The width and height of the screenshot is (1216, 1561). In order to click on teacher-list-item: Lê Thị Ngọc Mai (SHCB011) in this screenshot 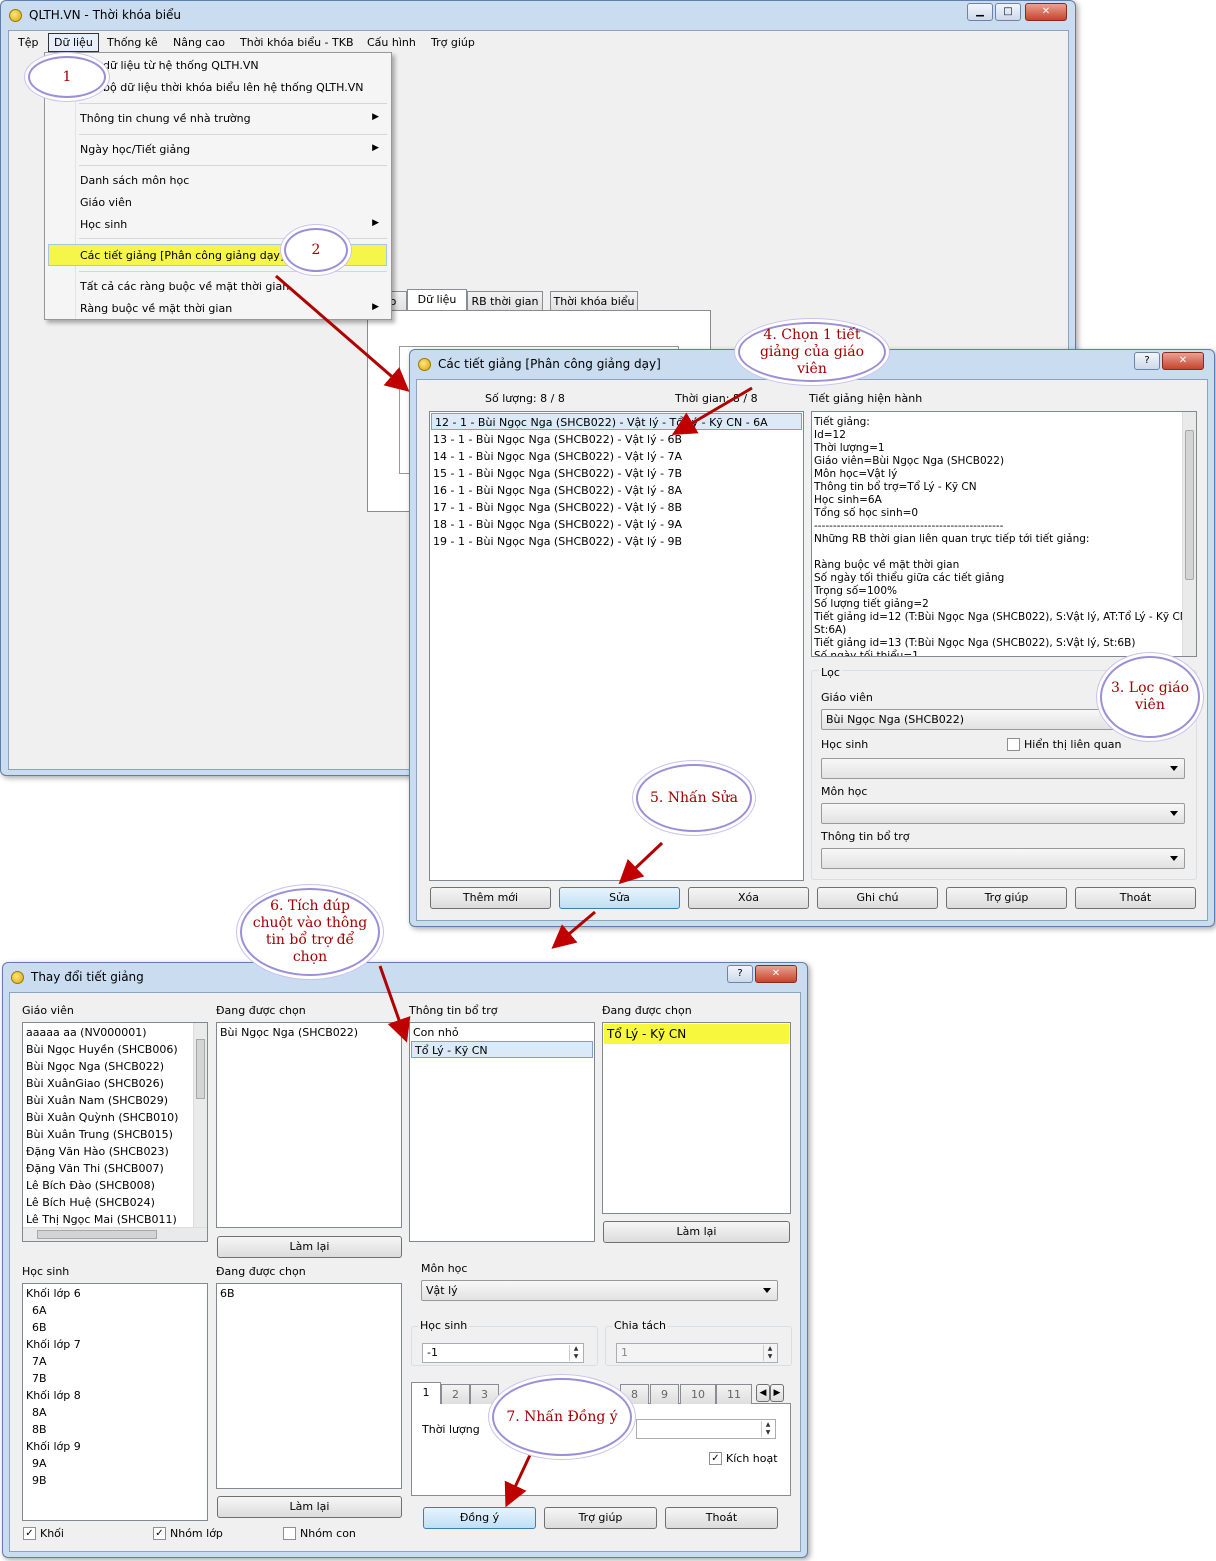, I will do `click(115, 1219)`.